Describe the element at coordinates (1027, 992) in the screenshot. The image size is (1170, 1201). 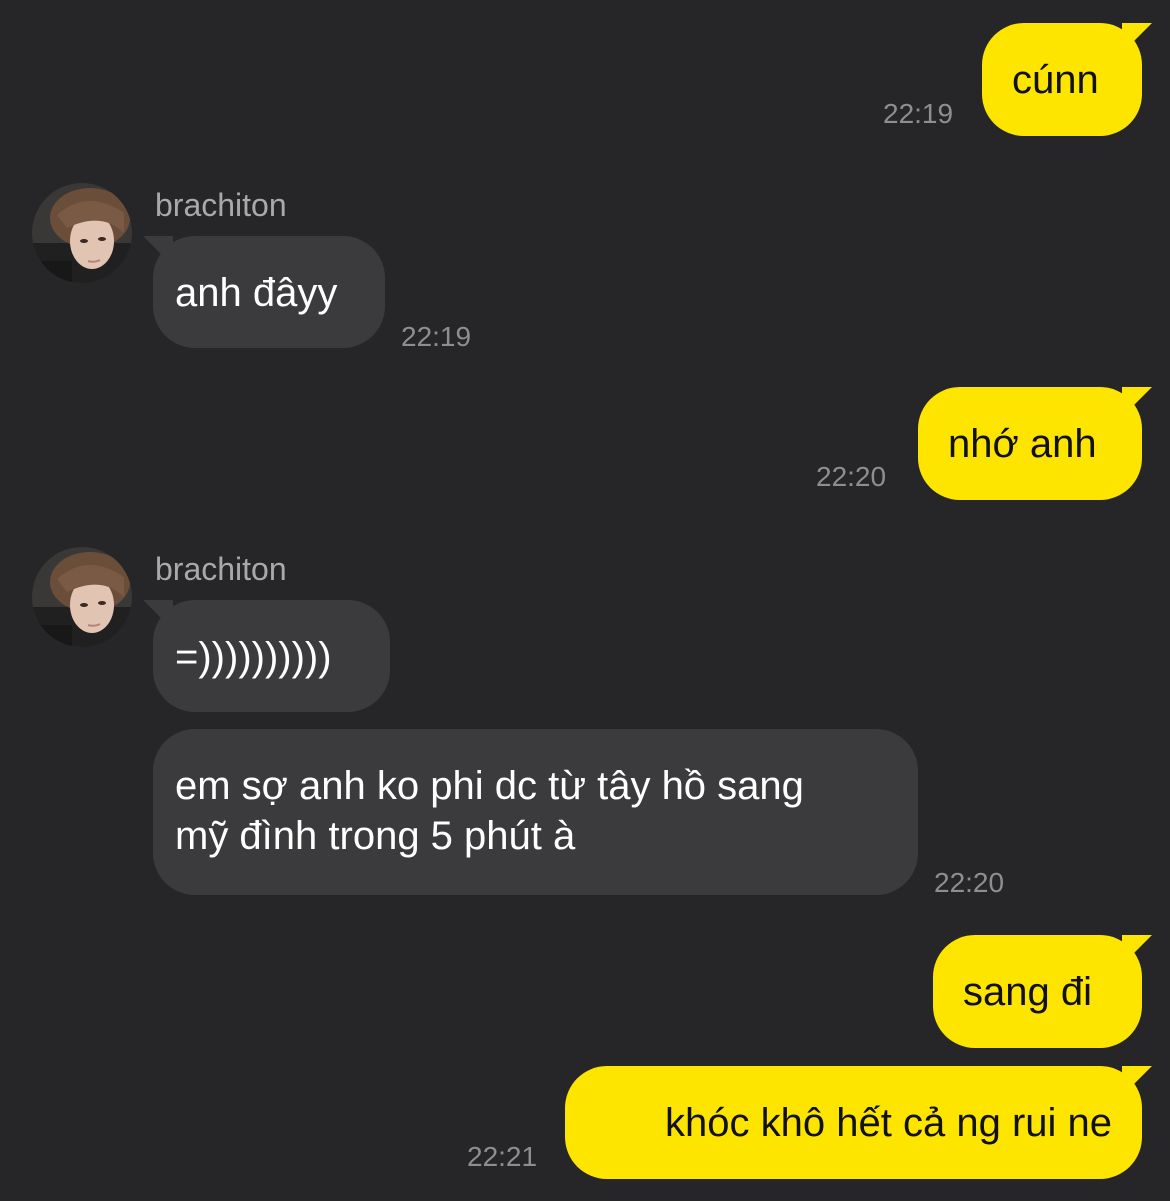
I see `message-text: sang đi` at that location.